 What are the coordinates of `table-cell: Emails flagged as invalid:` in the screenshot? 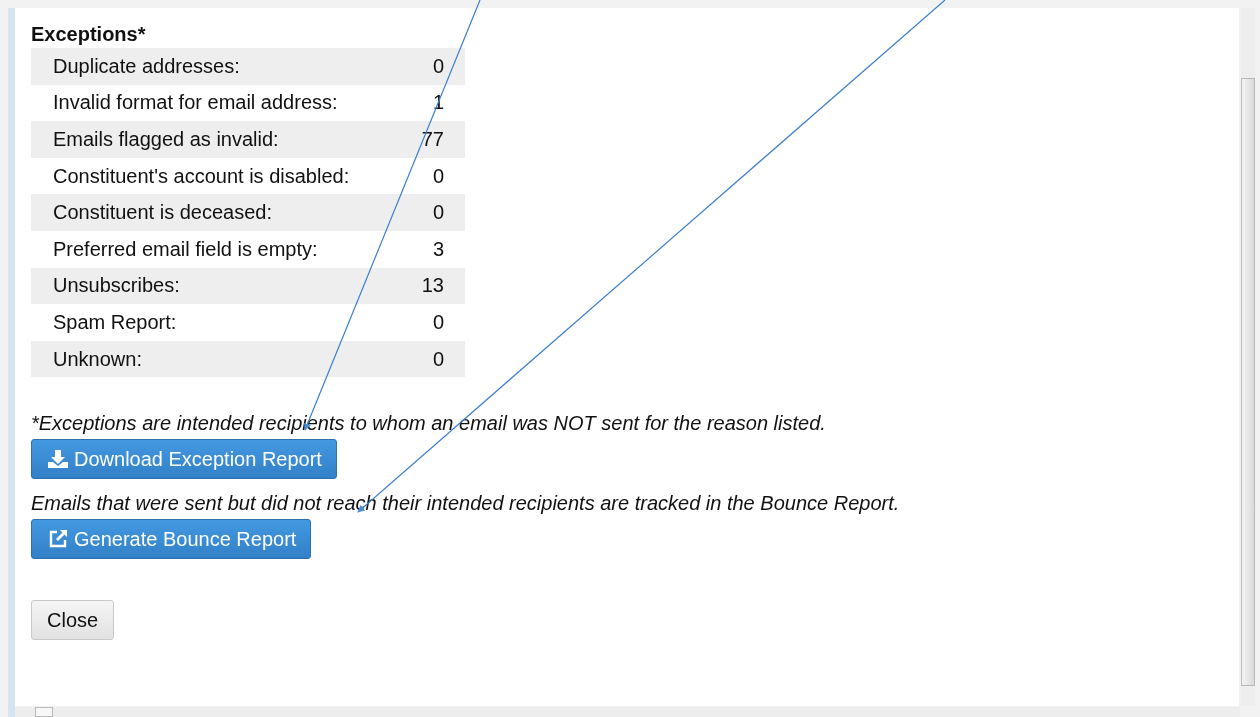 It's located at (166, 139).